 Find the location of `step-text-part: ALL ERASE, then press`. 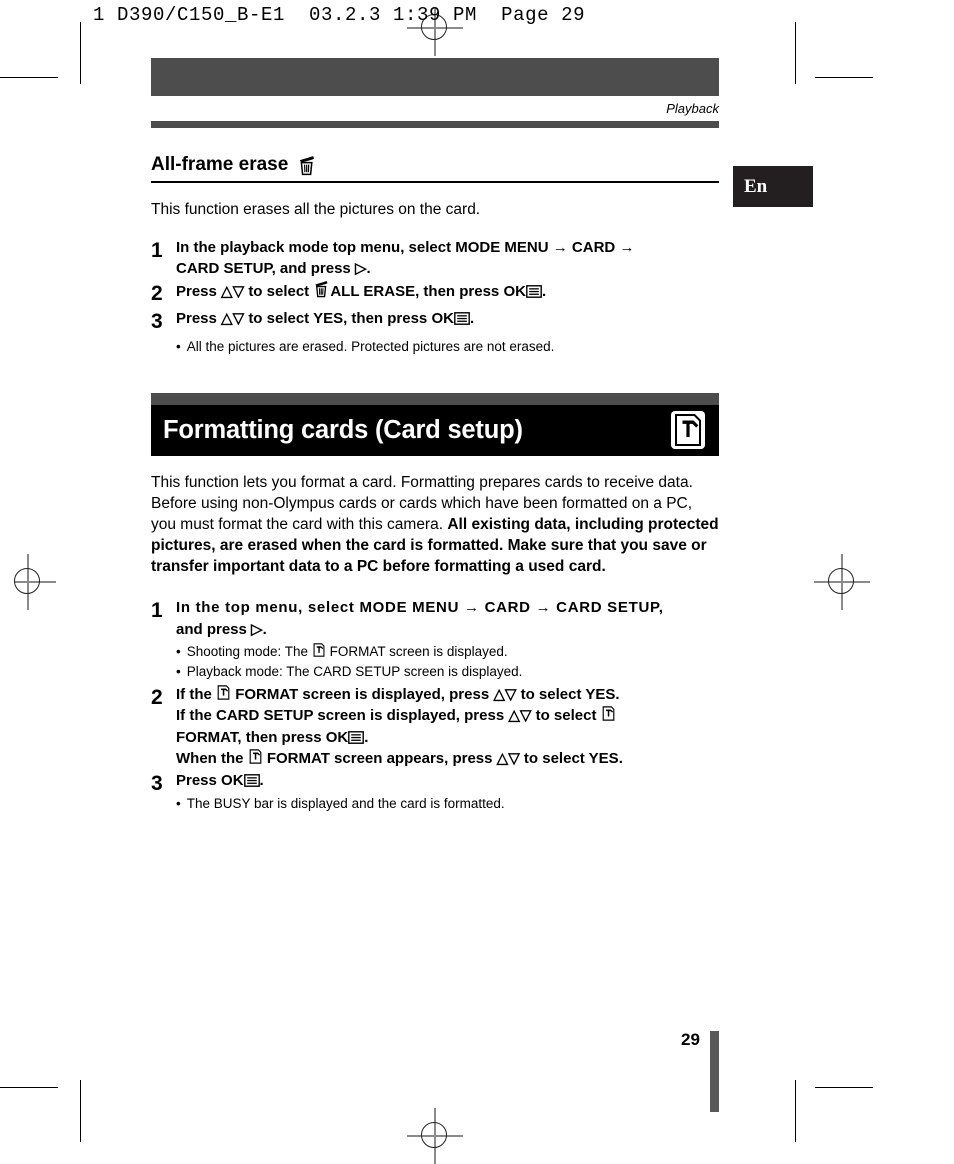

step-text-part: ALL ERASE, then press is located at coordinates (415, 292).